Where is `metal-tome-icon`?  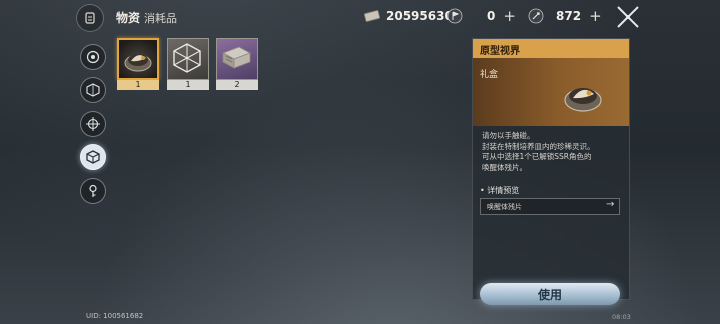
metal-tome-icon is located at coordinates (236, 57).